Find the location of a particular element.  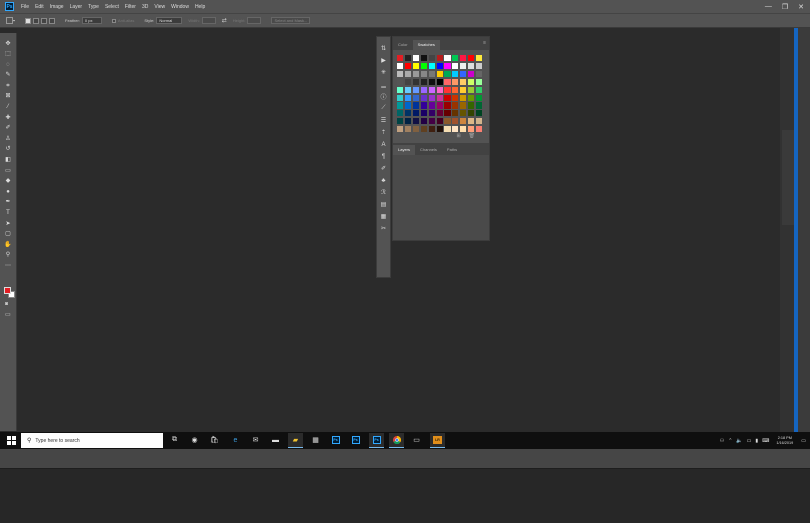

tab-swatches: Swatches is located at coordinates (426, 45).